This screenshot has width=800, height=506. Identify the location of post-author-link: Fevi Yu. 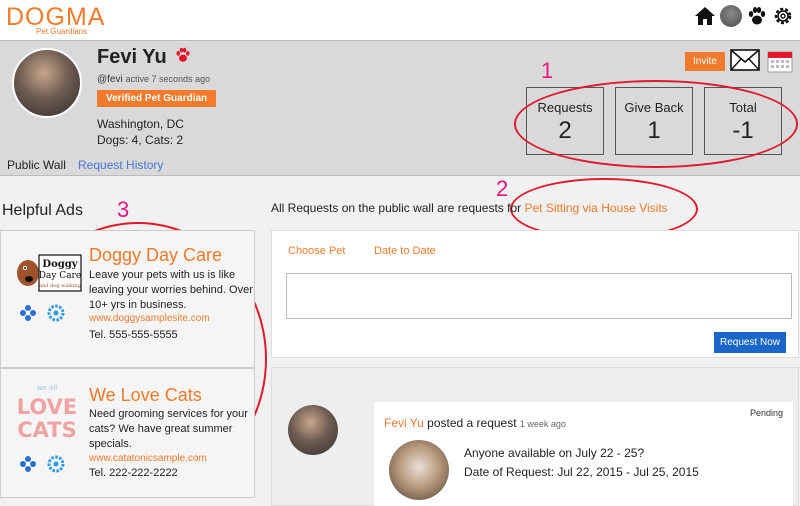
(404, 423).